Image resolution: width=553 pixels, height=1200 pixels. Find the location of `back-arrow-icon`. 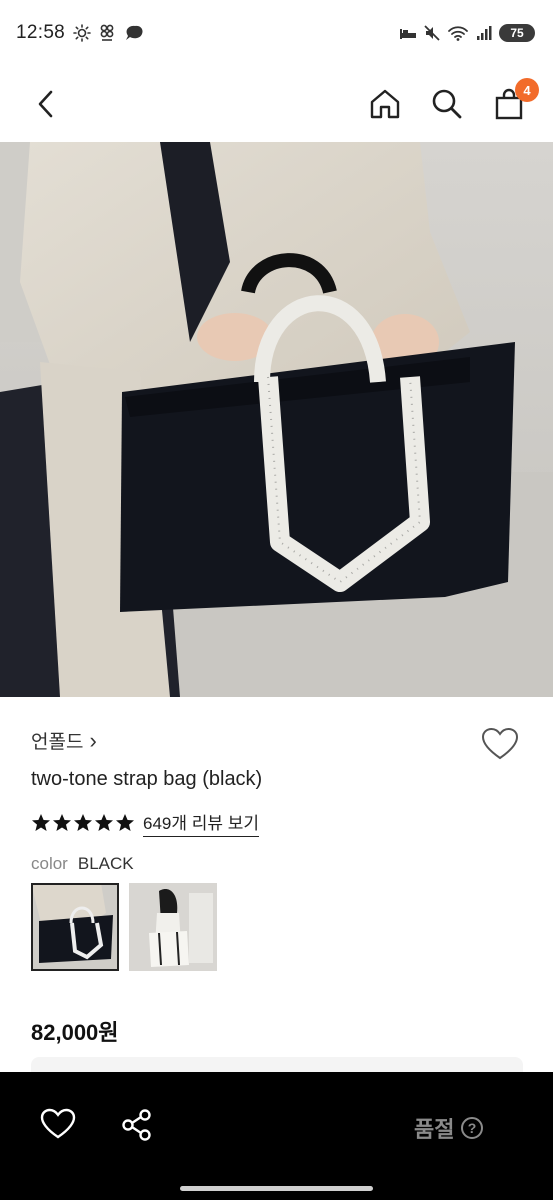

back-arrow-icon is located at coordinates (45, 104).